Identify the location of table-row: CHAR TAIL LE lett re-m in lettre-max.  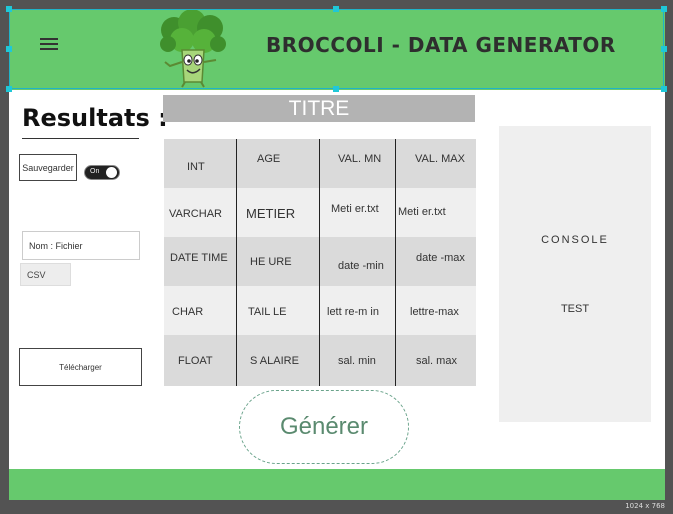
(320, 310).